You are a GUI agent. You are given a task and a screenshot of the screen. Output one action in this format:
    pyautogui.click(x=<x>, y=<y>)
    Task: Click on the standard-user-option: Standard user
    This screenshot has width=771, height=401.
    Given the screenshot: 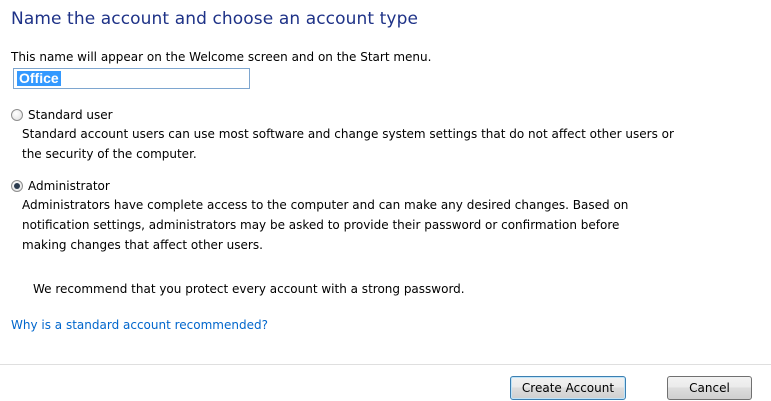 What is the action you would take?
    pyautogui.click(x=62, y=115)
    